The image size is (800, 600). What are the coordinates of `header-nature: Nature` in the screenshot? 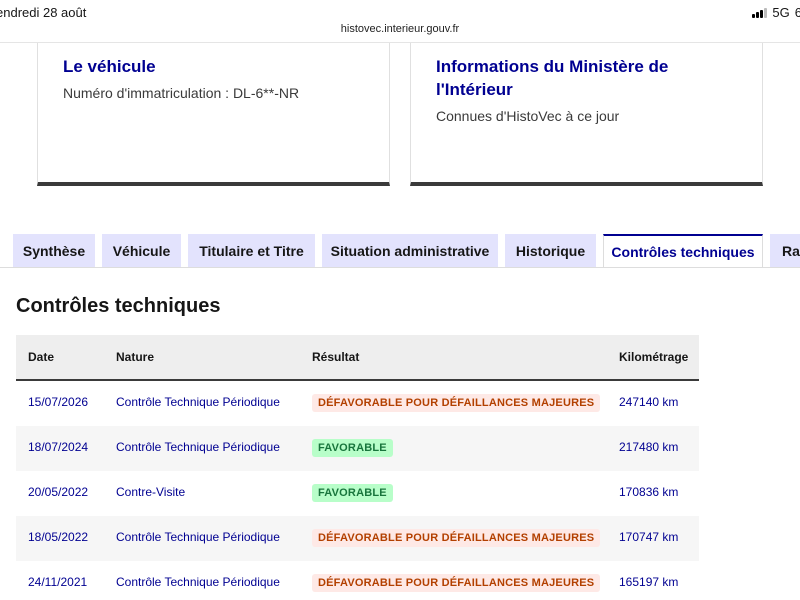 It's located at (135, 357).